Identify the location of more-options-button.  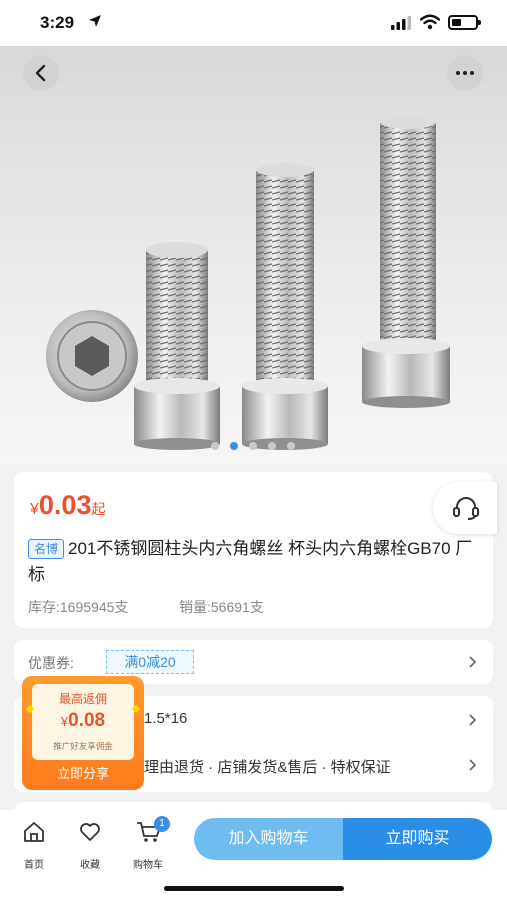
(465, 73).